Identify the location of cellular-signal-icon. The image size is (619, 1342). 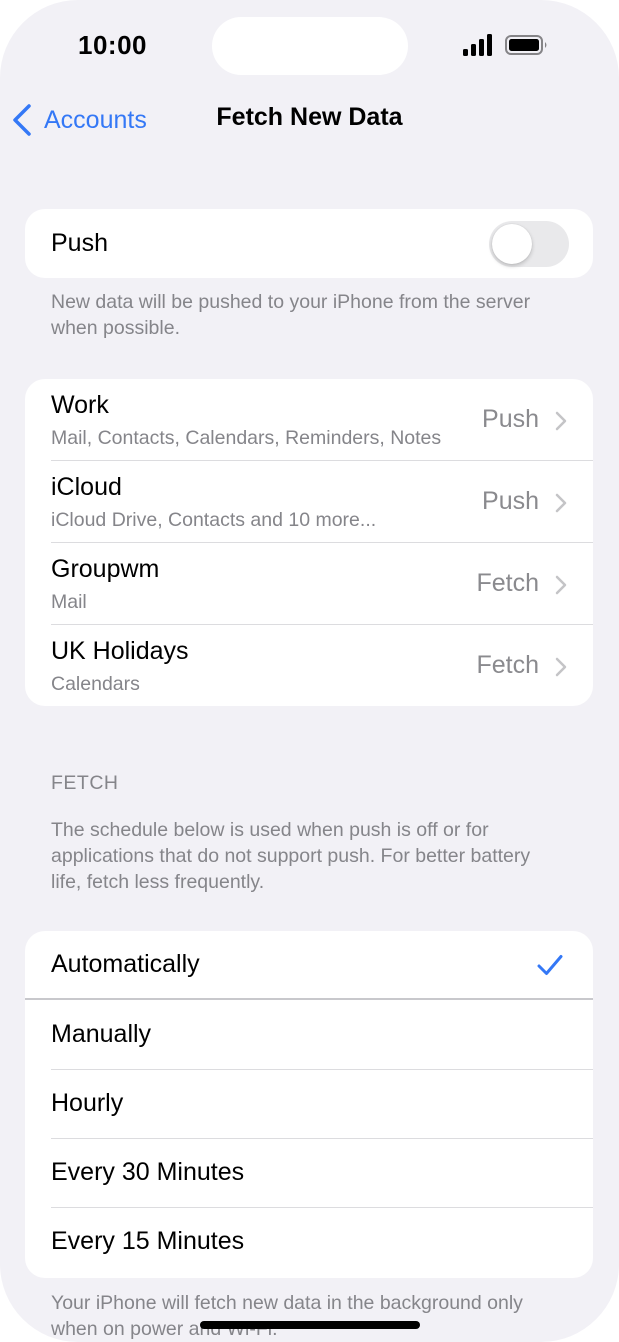
(477, 45).